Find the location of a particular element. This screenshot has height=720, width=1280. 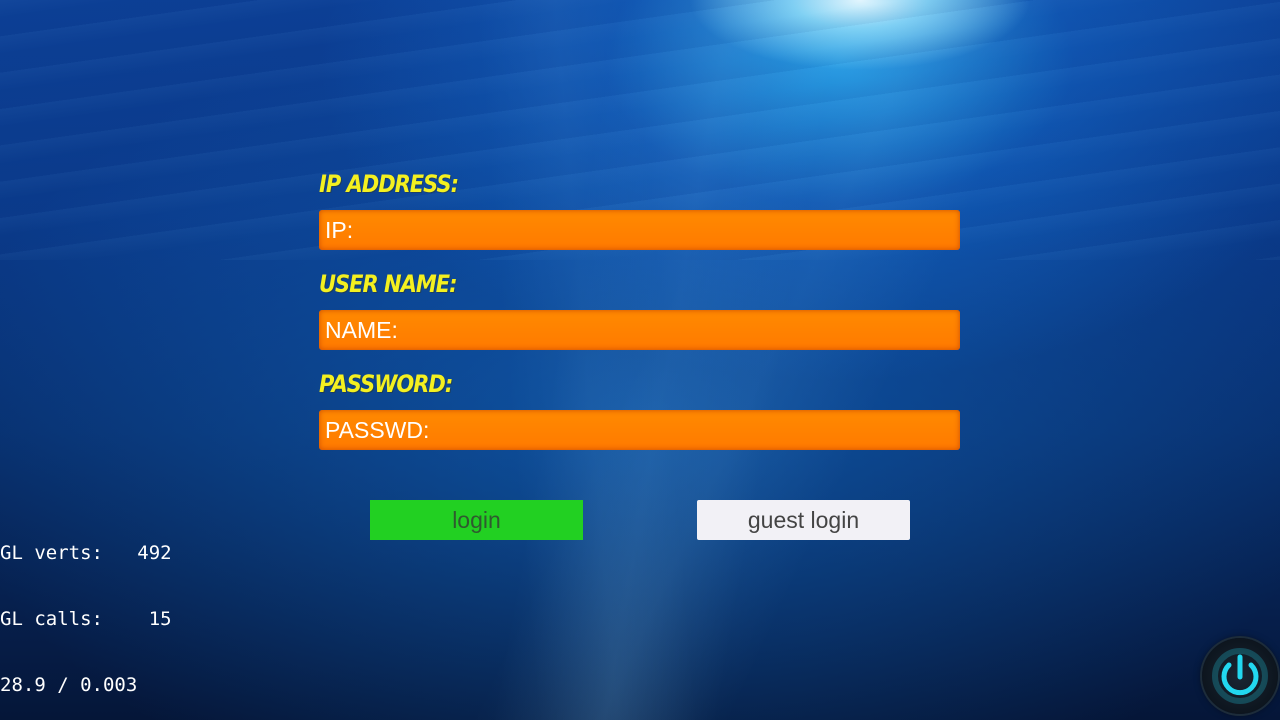

power-button is located at coordinates (1240, 676).